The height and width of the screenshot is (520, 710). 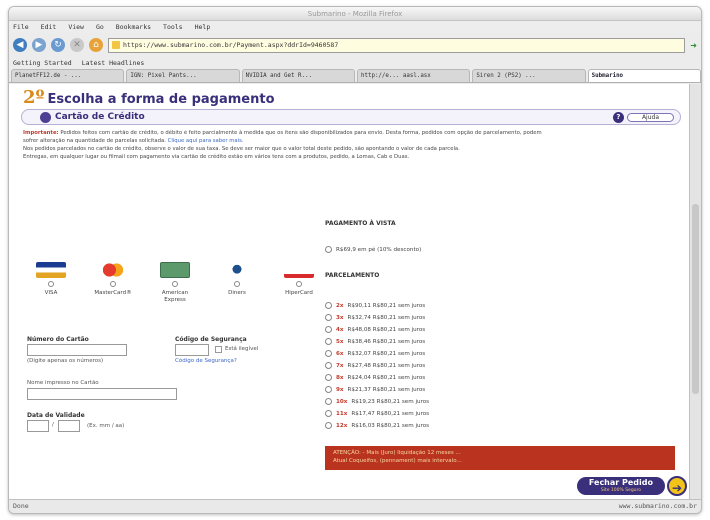 What do you see at coordinates (206, 361) in the screenshot?
I see `security-code-link: Código de Segurança?` at bounding box center [206, 361].